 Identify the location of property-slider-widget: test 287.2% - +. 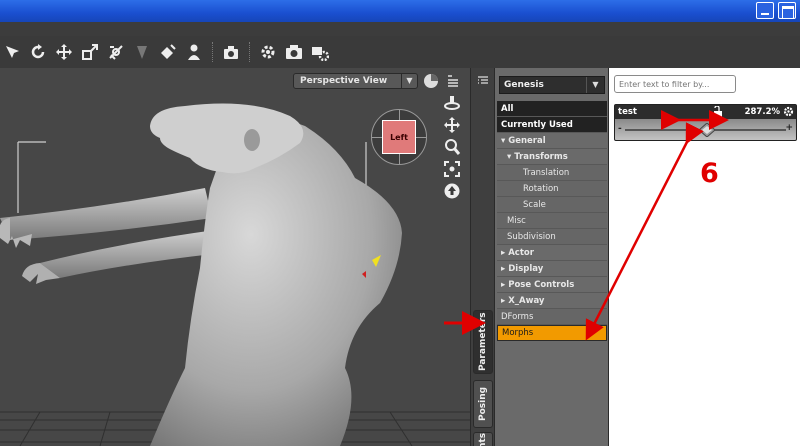
(705, 122).